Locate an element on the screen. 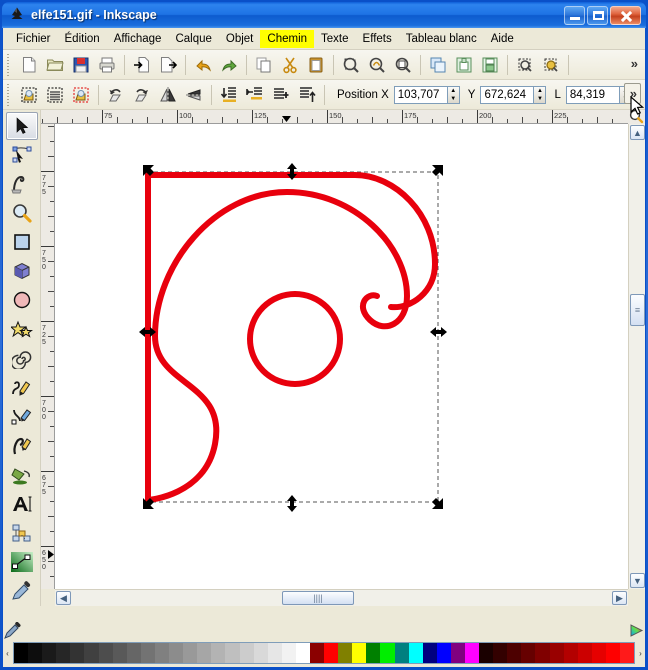 The width and height of the screenshot is (648, 670). position-y-stepper: ▲ ▼ is located at coordinates (540, 94).